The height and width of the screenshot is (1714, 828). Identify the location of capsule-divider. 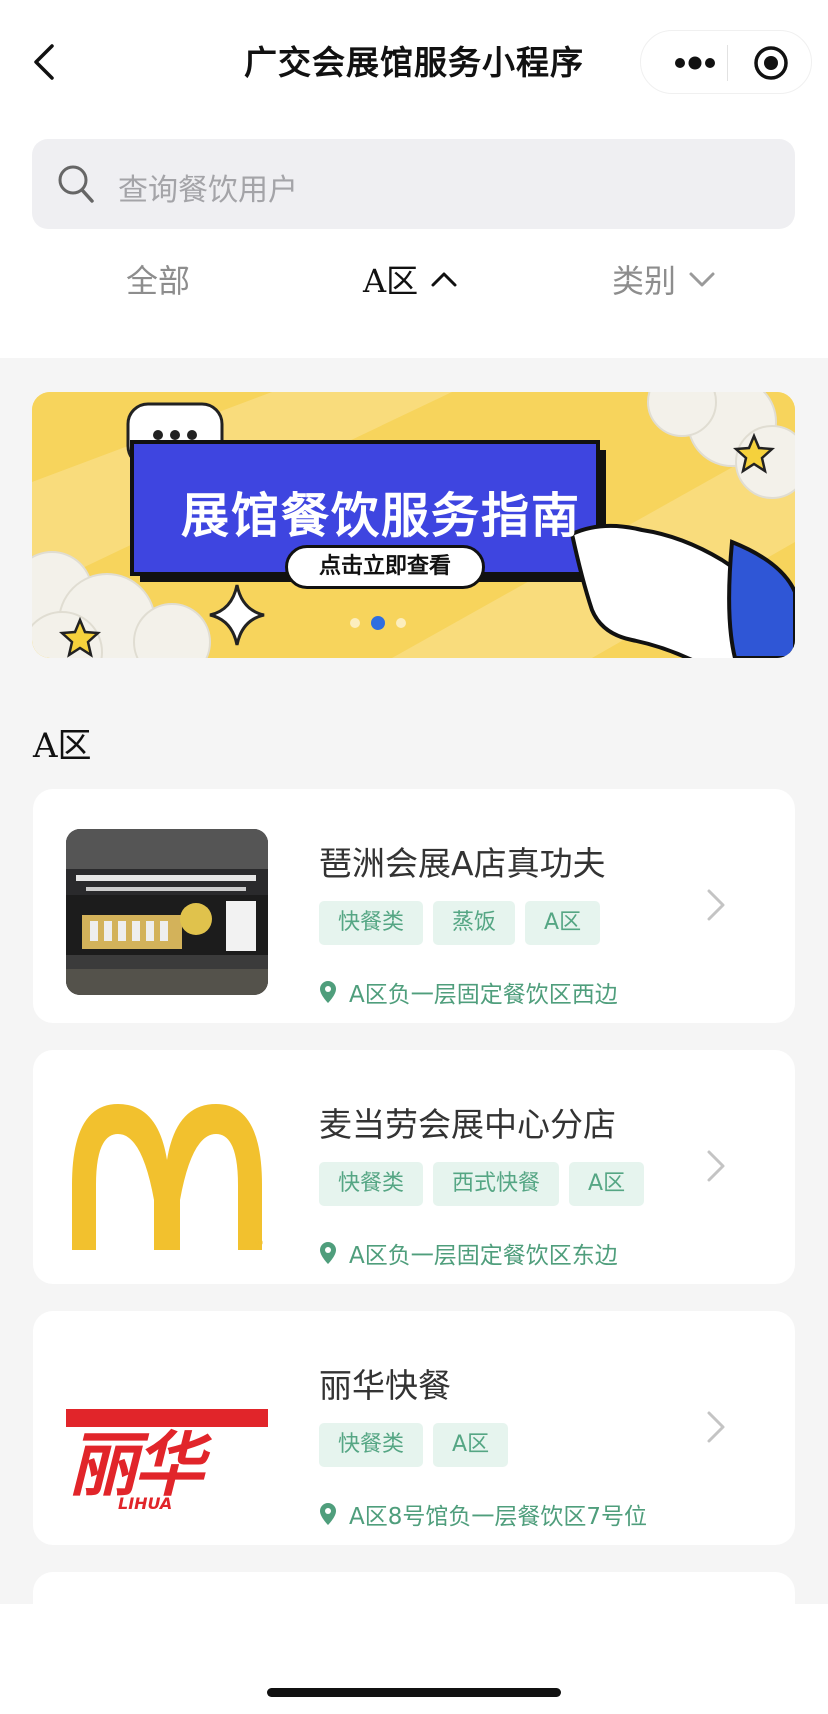
(727, 63).